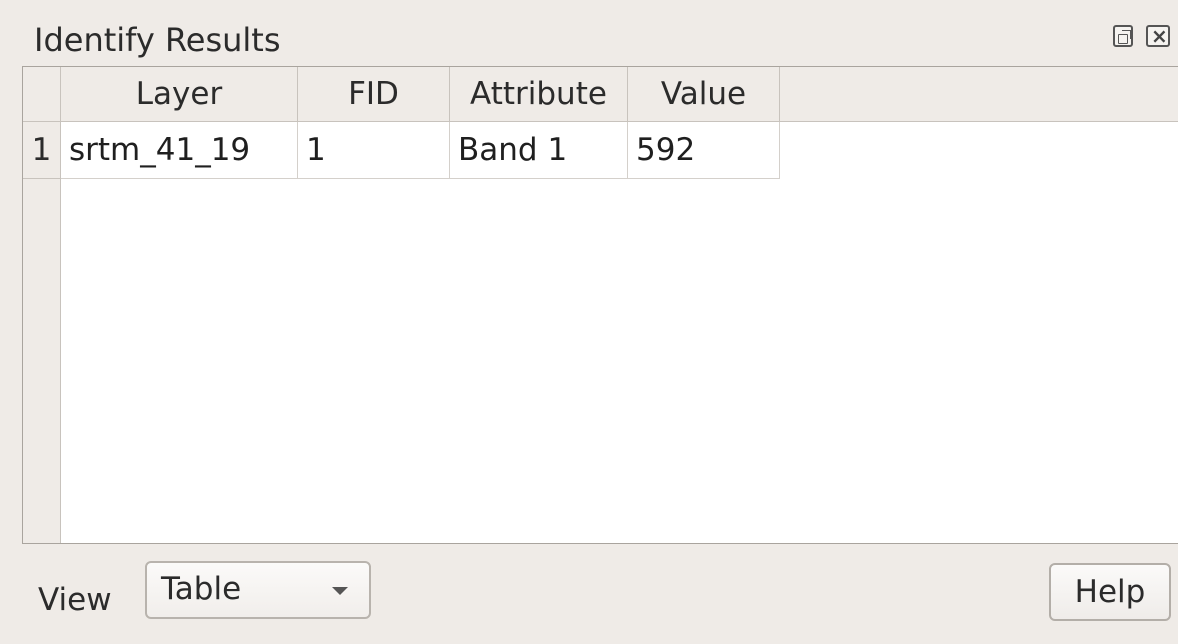  I want to click on table-corner, so click(42, 94).